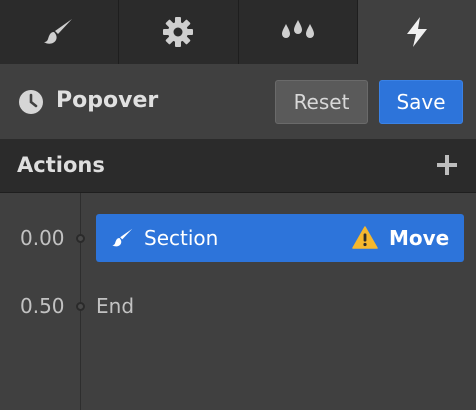 The height and width of the screenshot is (410, 476). What do you see at coordinates (107, 100) in the screenshot?
I see `page-title: Popover` at bounding box center [107, 100].